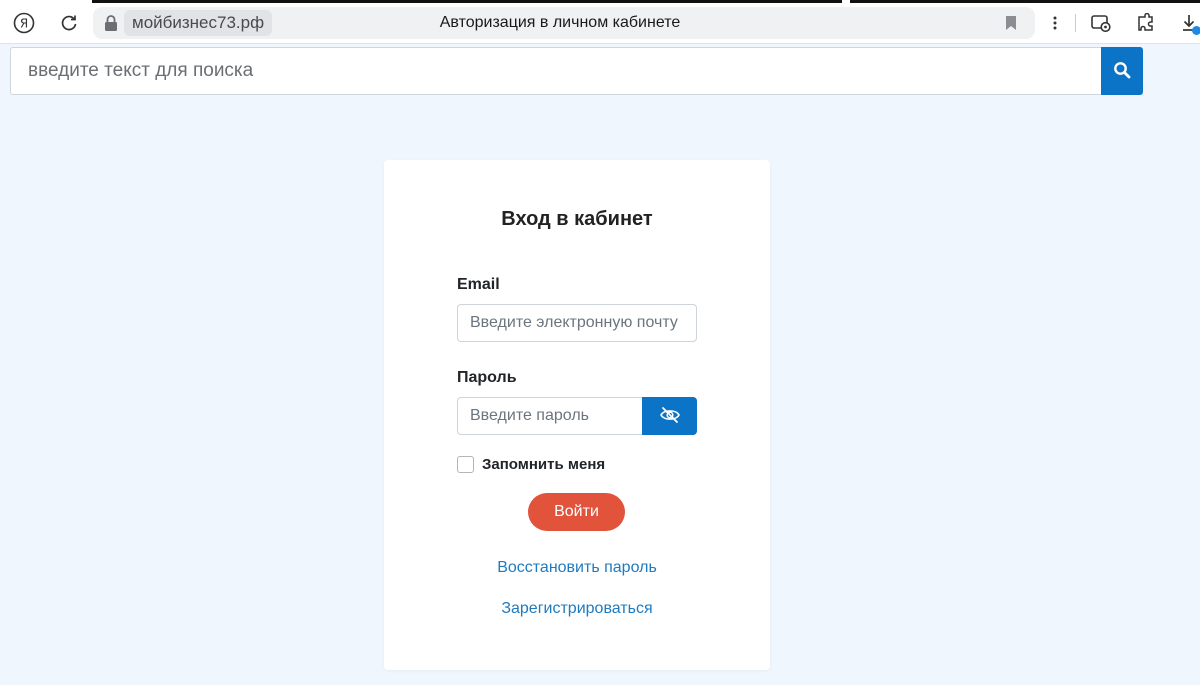 The image size is (1200, 685). Describe the element at coordinates (467, 1) in the screenshot. I see `active-tab-edge` at that location.